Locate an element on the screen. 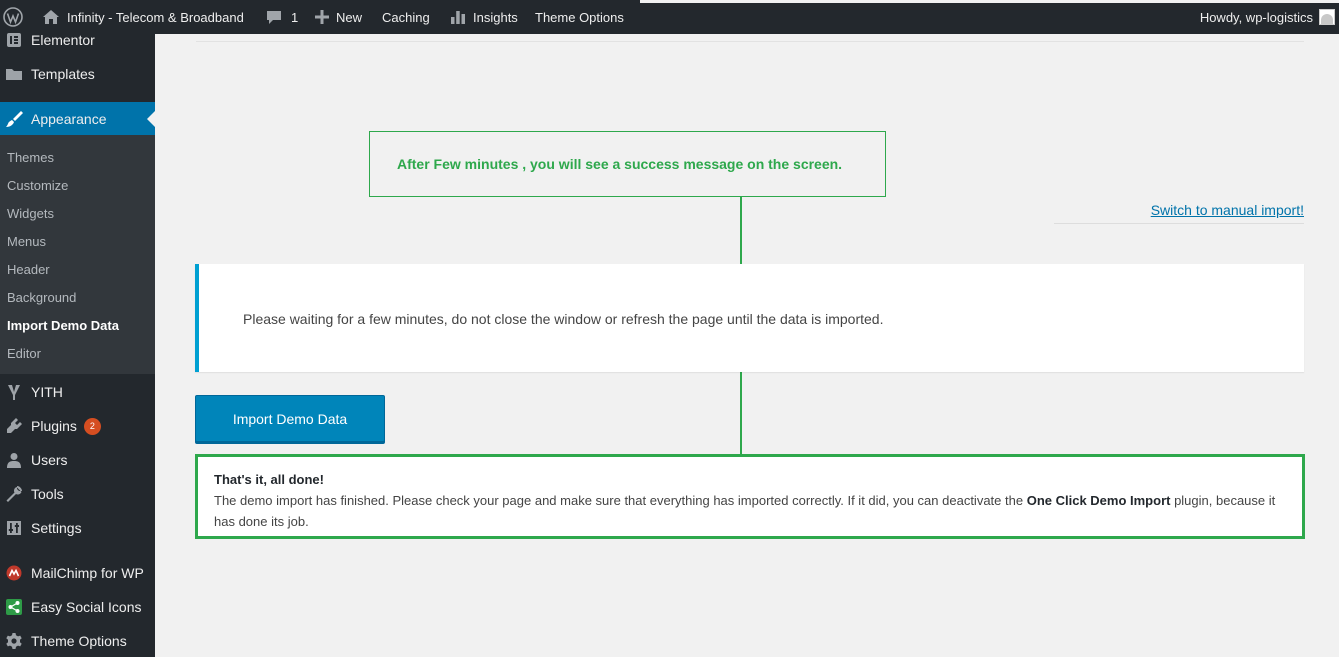 This screenshot has height=657, width=1339. menu-label-plugins: Plugins is located at coordinates (54, 426).